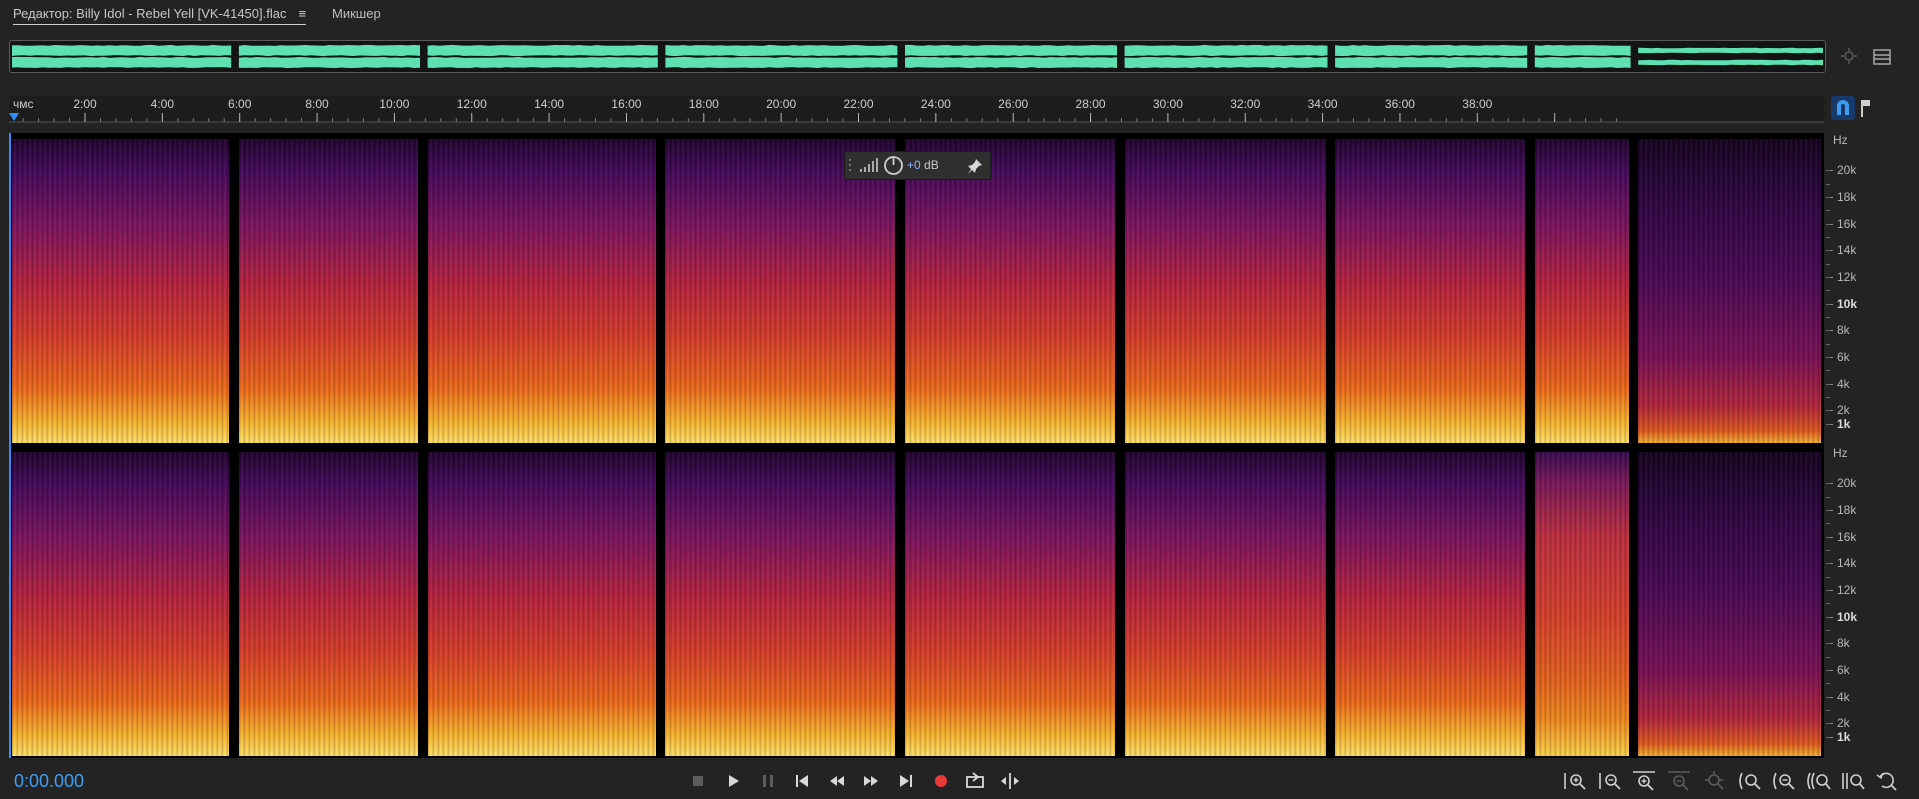 The width and height of the screenshot is (1919, 799). I want to click on pin-icon, so click(975, 166).